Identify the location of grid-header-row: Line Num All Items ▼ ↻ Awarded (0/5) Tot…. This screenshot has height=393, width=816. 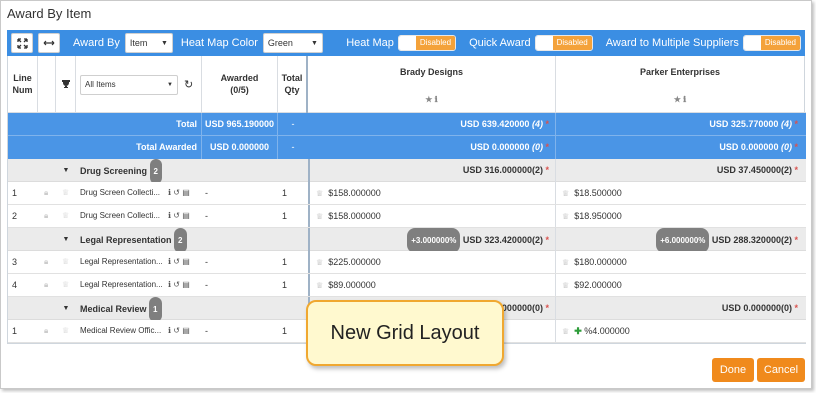
(407, 84).